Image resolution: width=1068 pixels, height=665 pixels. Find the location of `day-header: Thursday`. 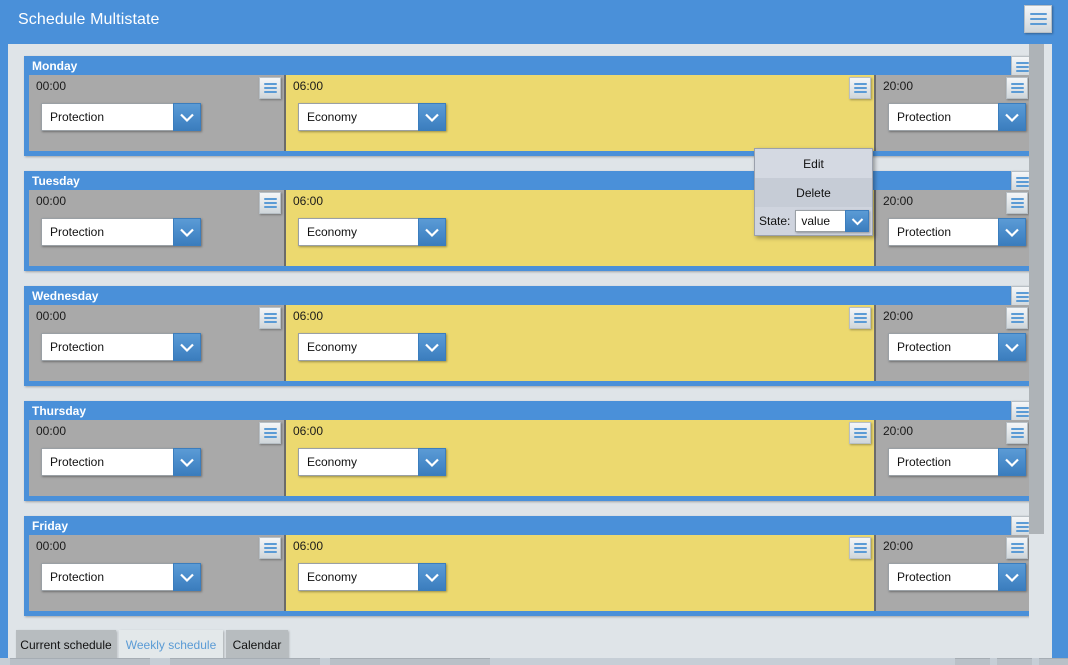

day-header: Thursday is located at coordinates (530, 412).